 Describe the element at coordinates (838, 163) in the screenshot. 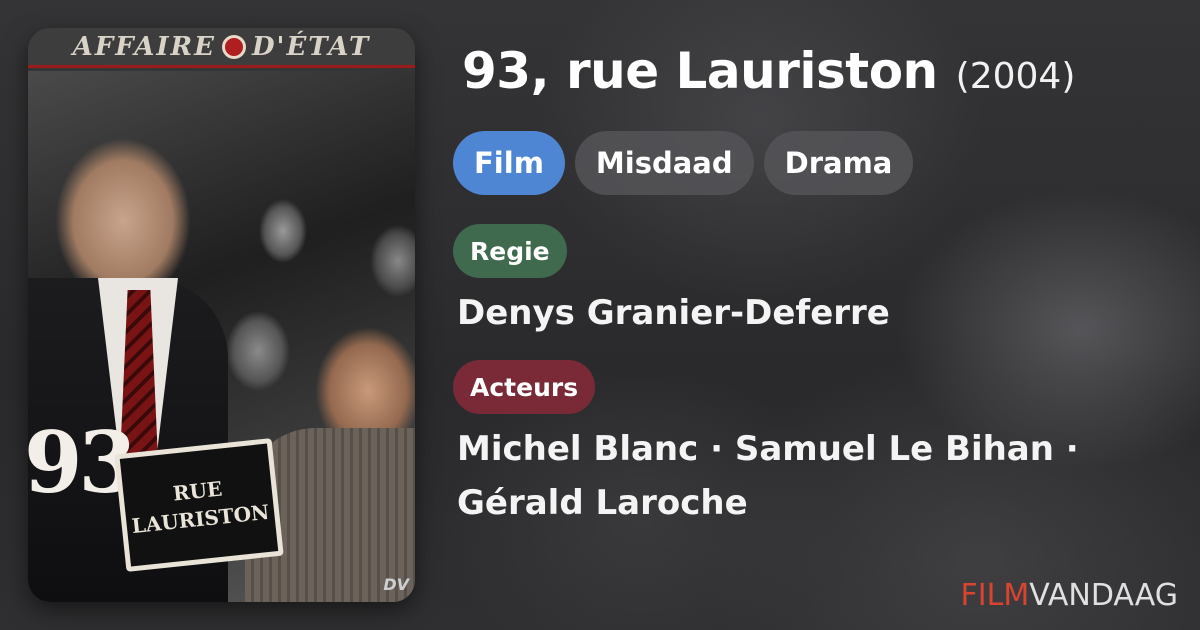

I see `chip-drama: Drama` at that location.